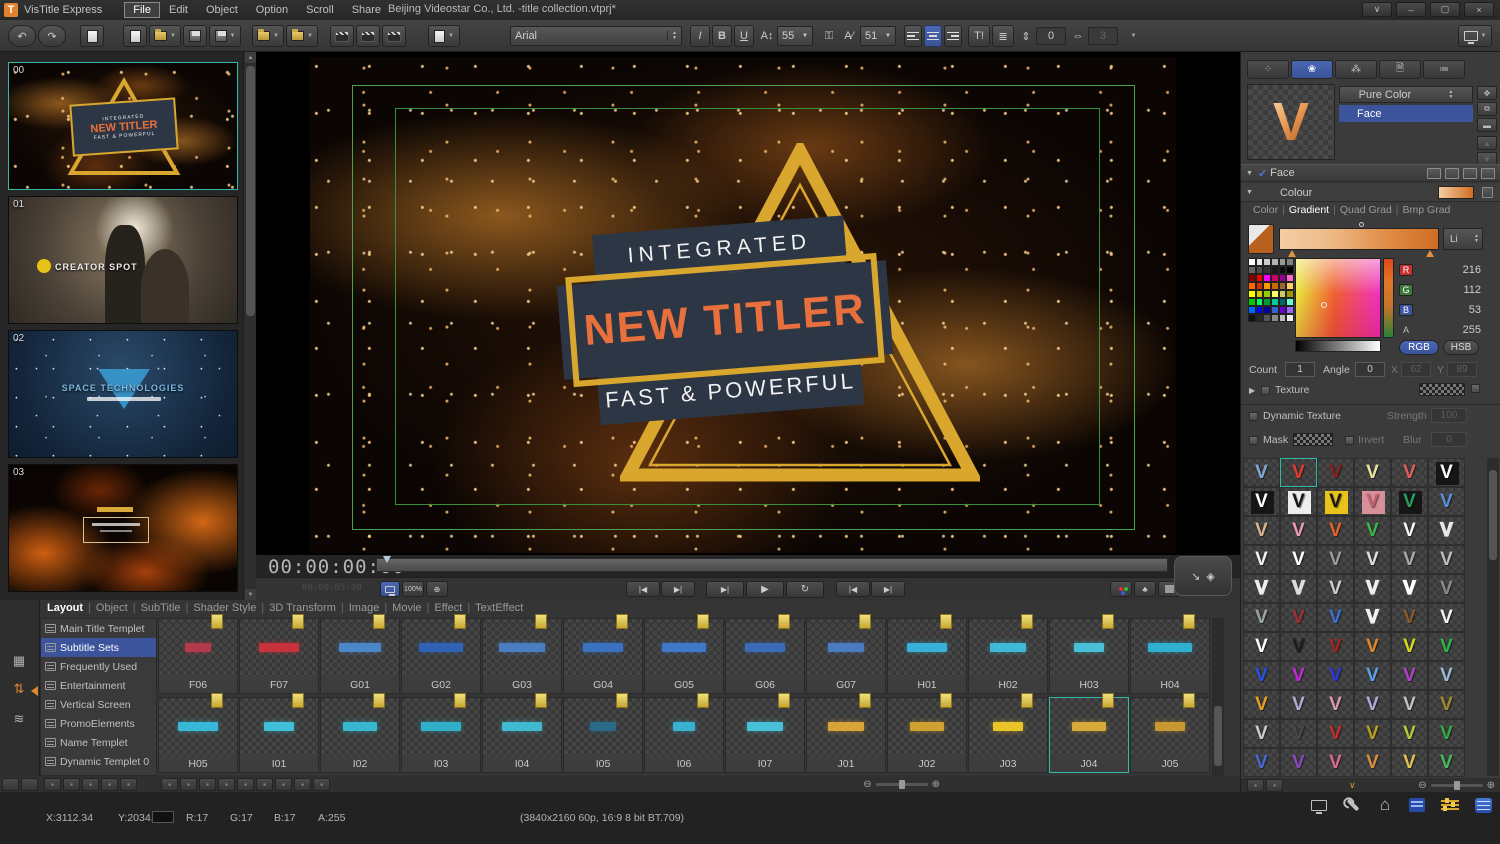  What do you see at coordinates (1406, 94) in the screenshot?
I see `fill-mode-select: Pure Color ▲ ▼` at bounding box center [1406, 94].